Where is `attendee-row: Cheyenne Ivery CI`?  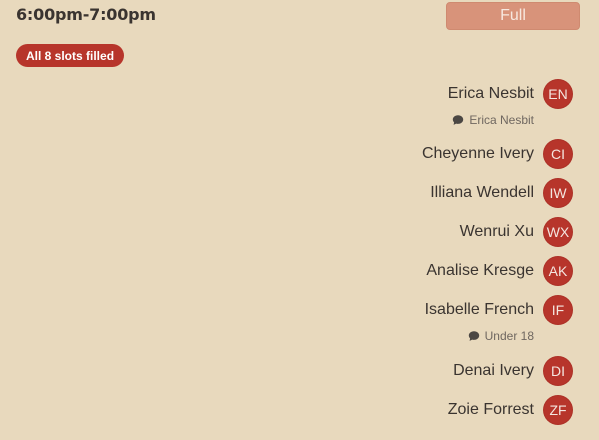
attendee-row: Cheyenne Ivery CI is located at coordinates (497, 154).